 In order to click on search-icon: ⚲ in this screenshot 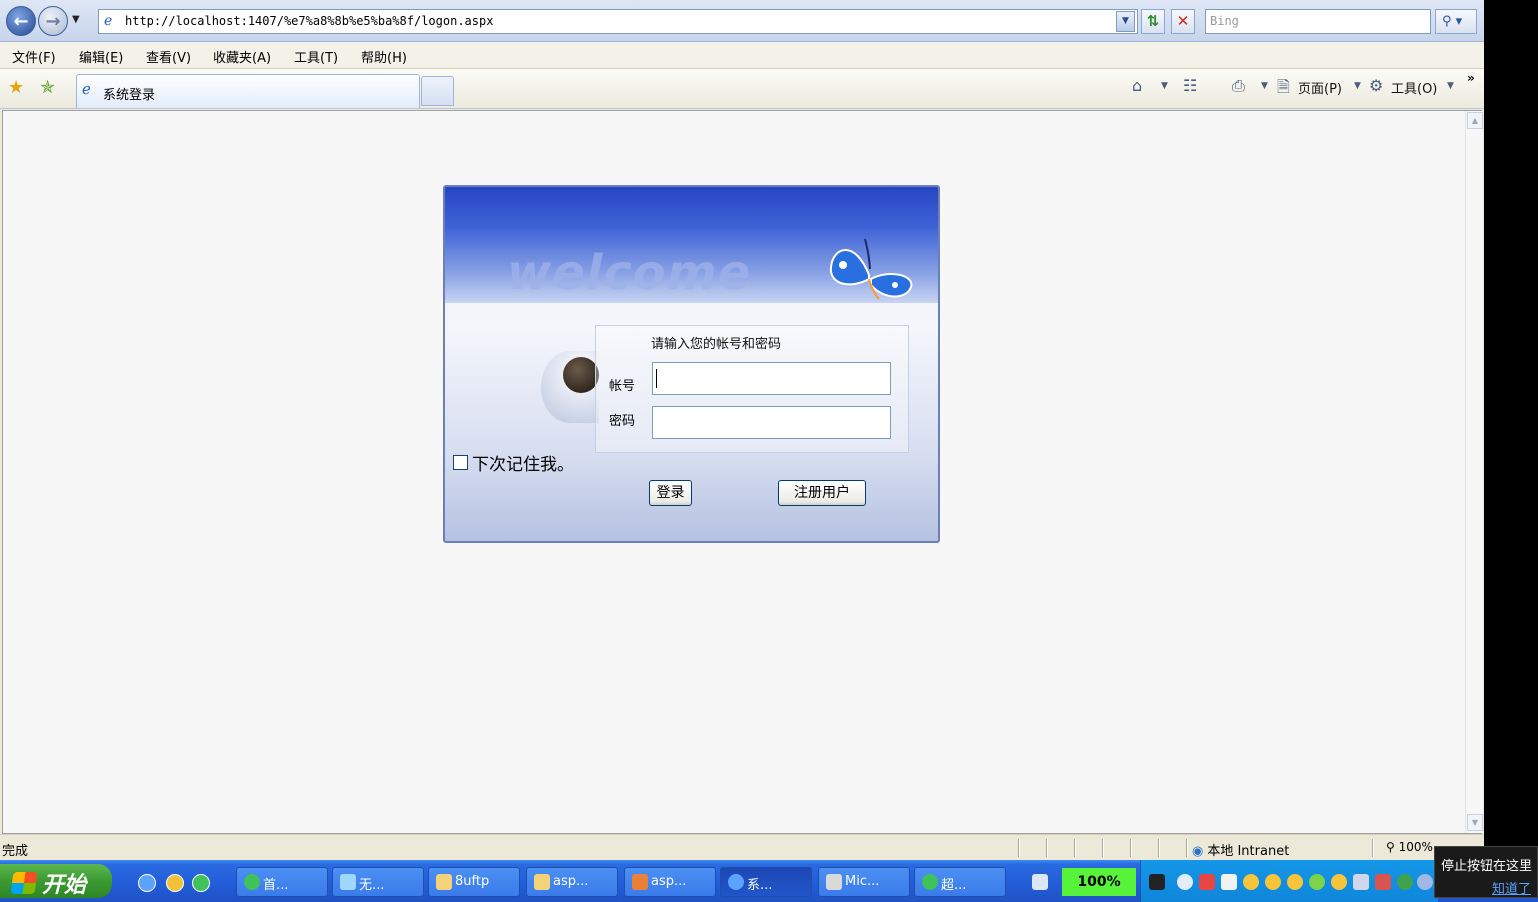, I will do `click(1447, 21)`.